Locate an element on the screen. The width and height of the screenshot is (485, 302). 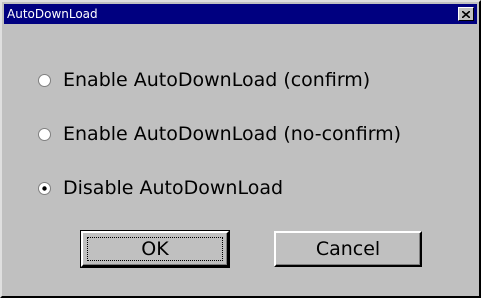
close-button is located at coordinates (466, 14).